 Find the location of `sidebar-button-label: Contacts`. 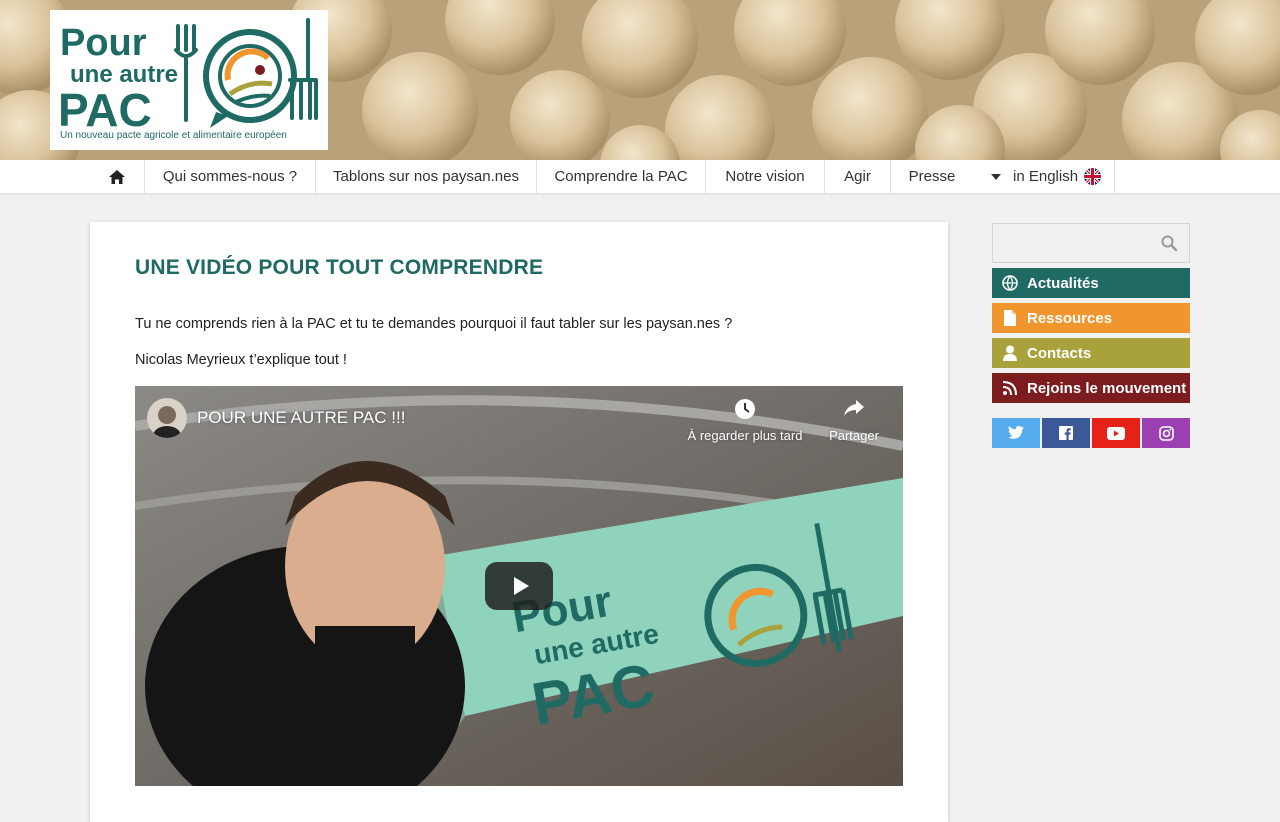

sidebar-button-label: Contacts is located at coordinates (1059, 353).